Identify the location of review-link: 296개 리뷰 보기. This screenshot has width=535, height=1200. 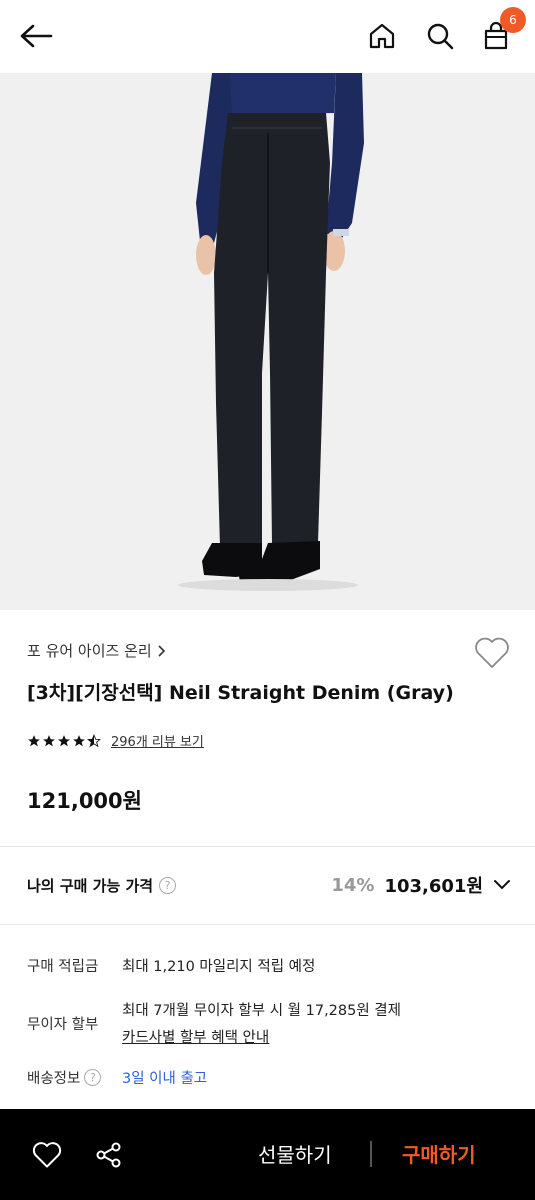
(157, 740).